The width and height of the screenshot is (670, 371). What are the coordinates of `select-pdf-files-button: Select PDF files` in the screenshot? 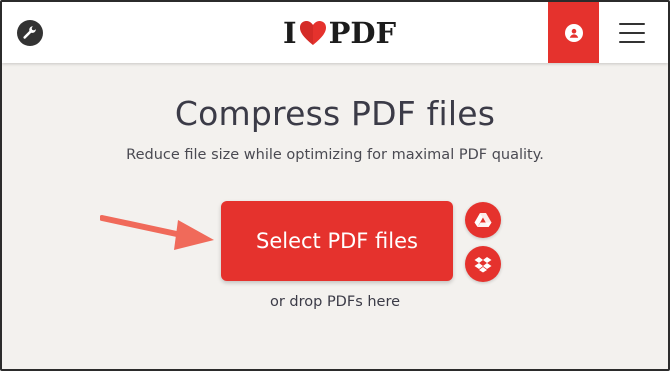 It's located at (337, 241).